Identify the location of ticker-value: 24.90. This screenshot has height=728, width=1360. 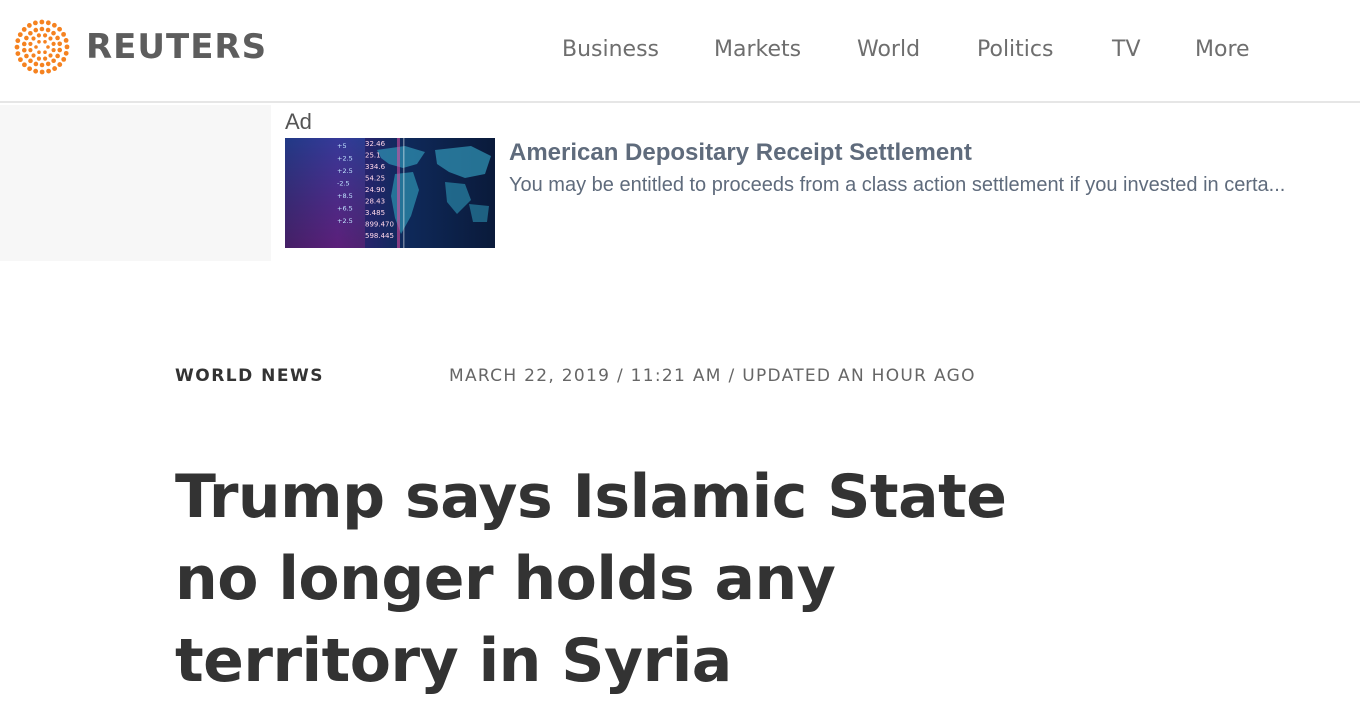
(375, 190).